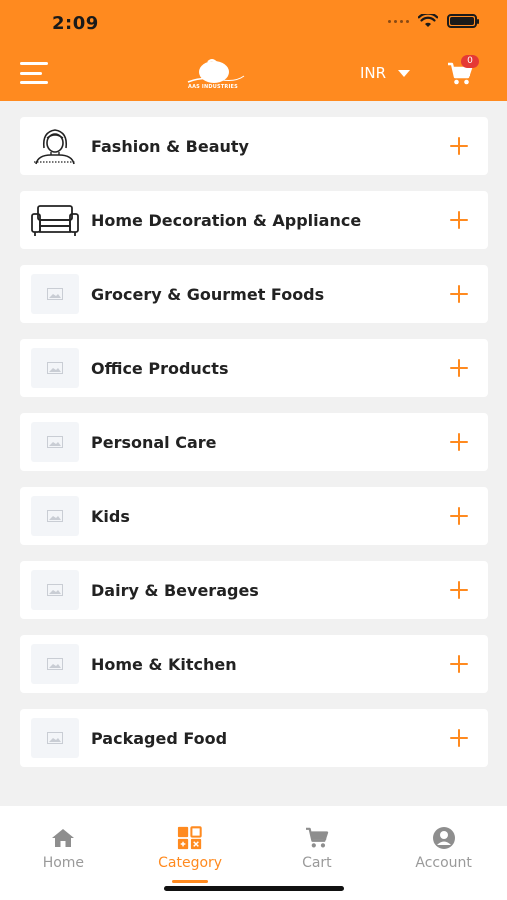 Image resolution: width=507 pixels, height=900 pixels. I want to click on status-time: 2:09, so click(75, 23).